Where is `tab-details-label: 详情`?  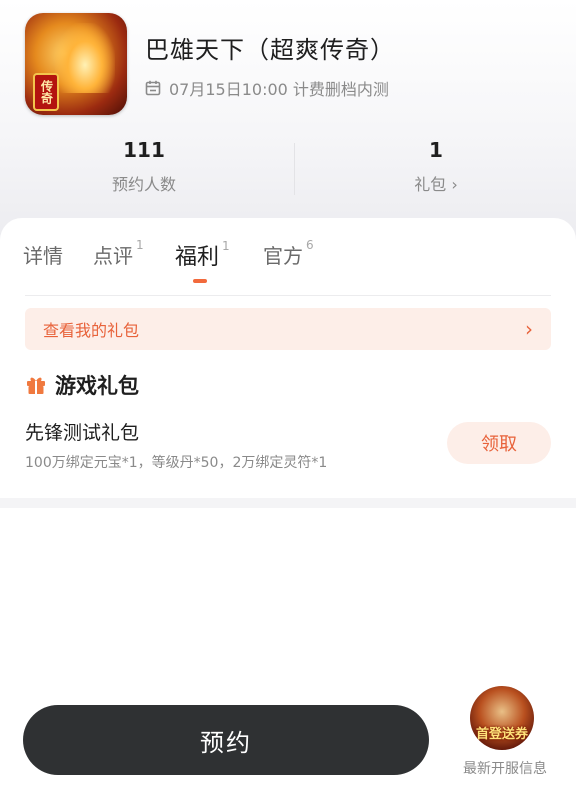
tab-details-label: 详情 is located at coordinates (43, 256).